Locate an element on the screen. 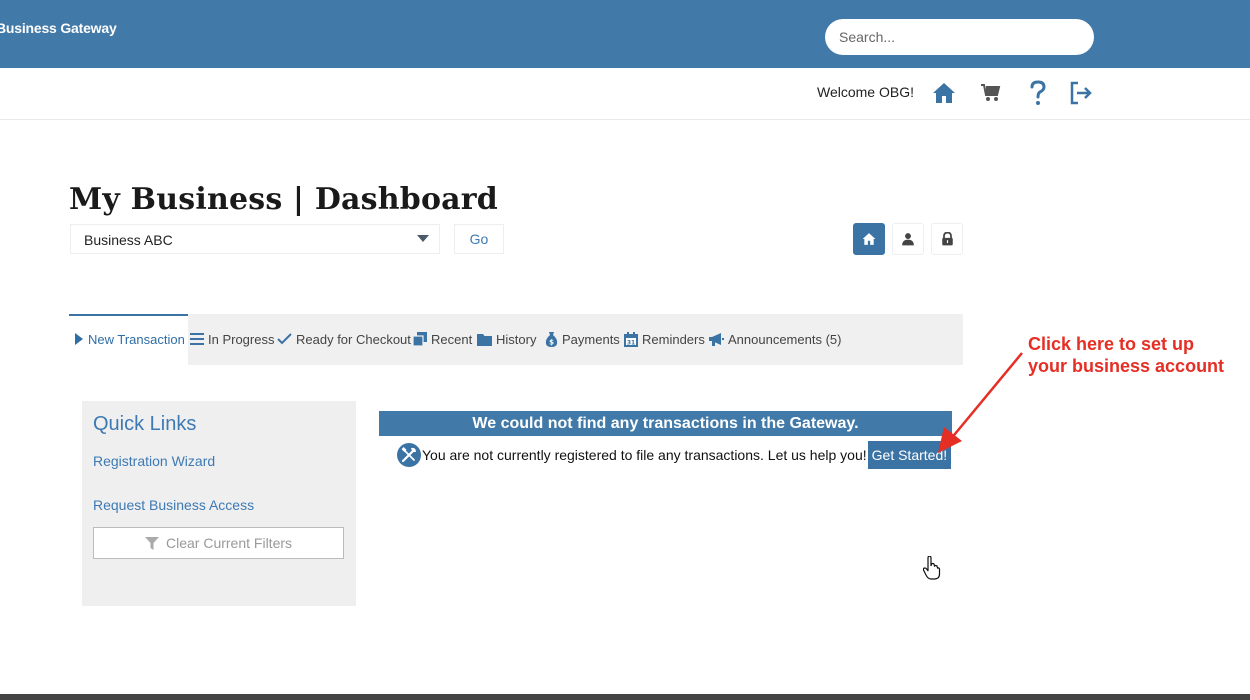  list-icon is located at coordinates (197, 339).